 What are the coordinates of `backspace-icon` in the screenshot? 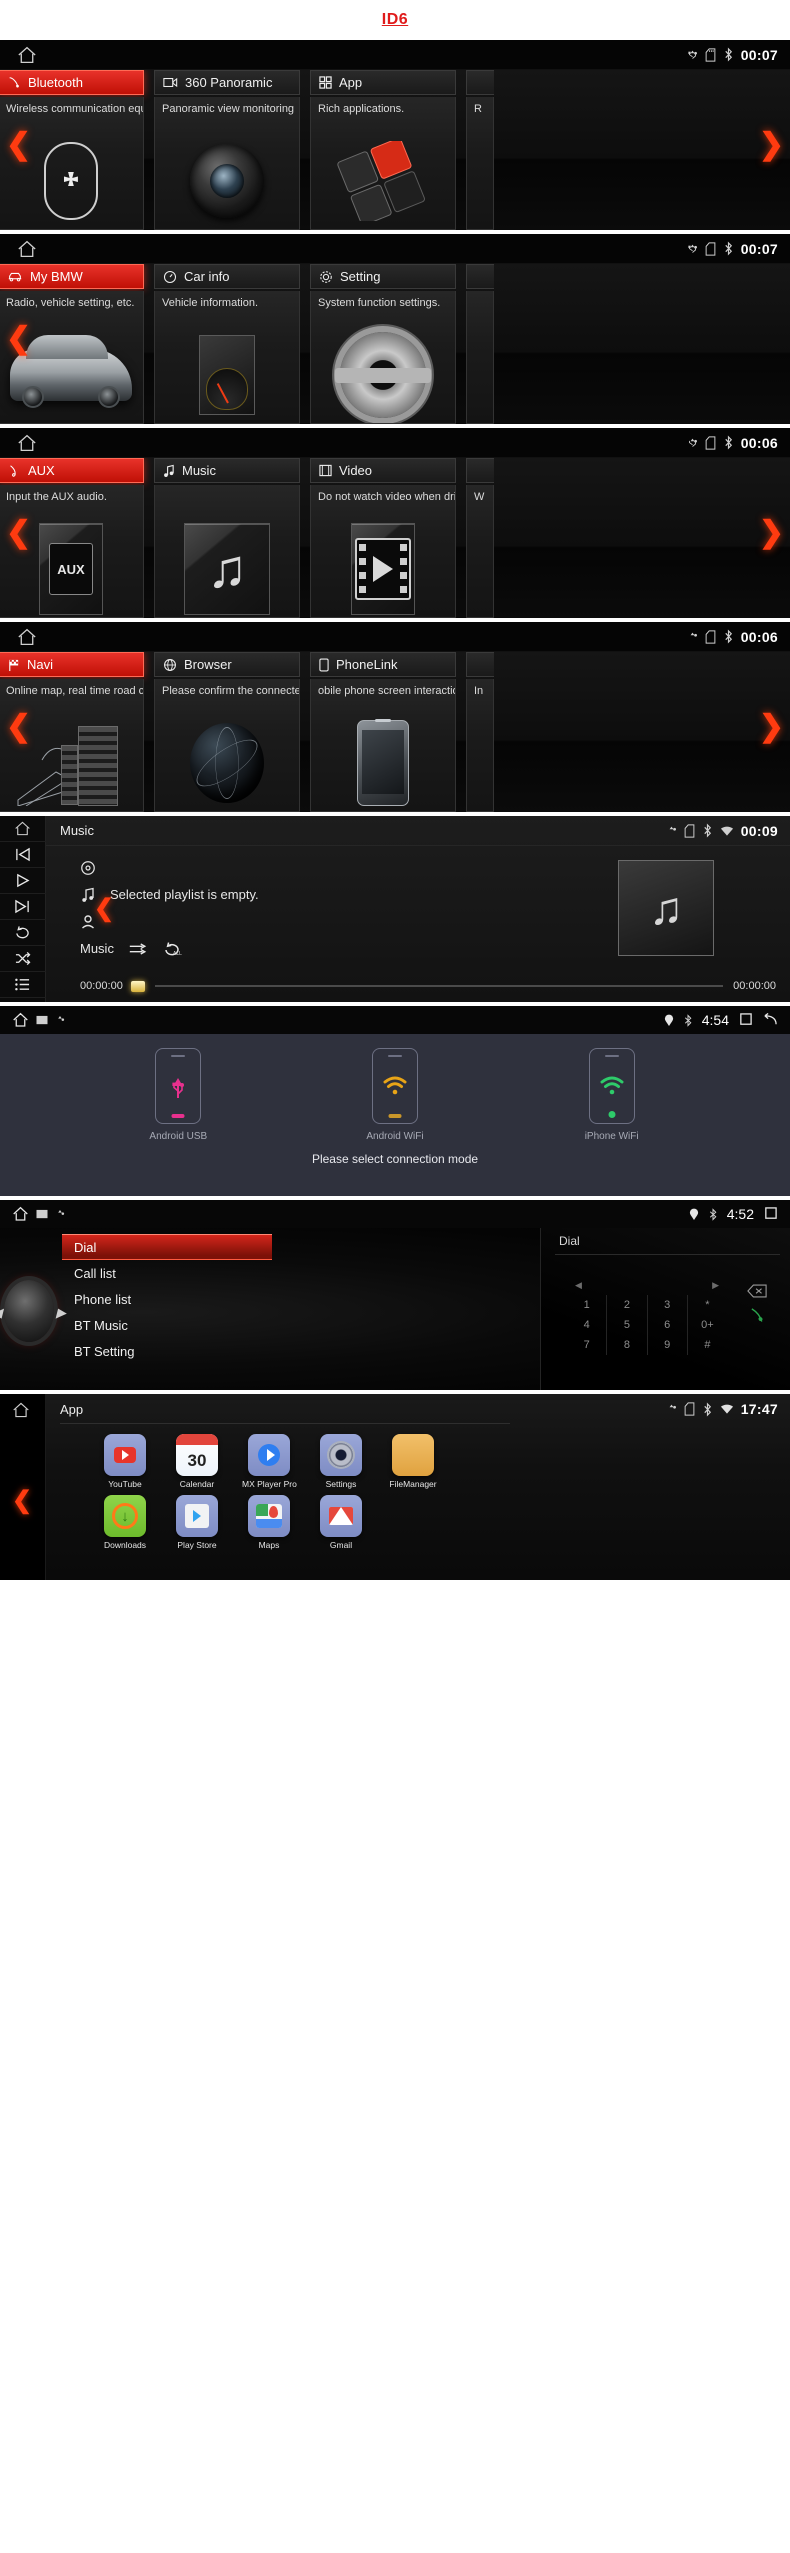 It's located at (757, 1291).